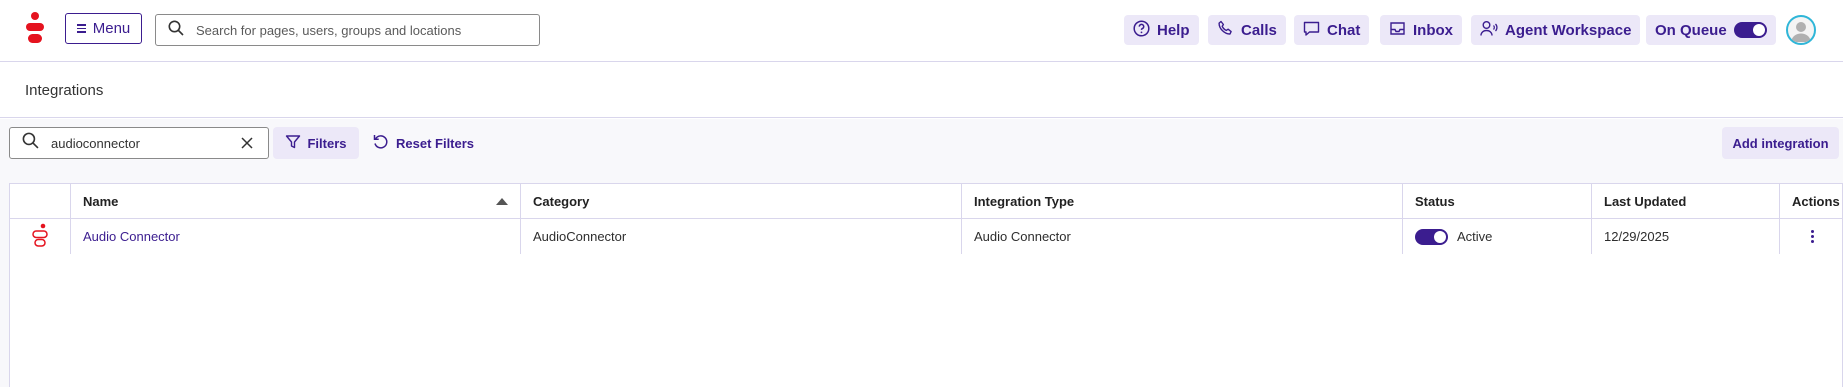 This screenshot has height=387, width=1843. What do you see at coordinates (1645, 201) in the screenshot?
I see `header-last-updated-label: Last Updated` at bounding box center [1645, 201].